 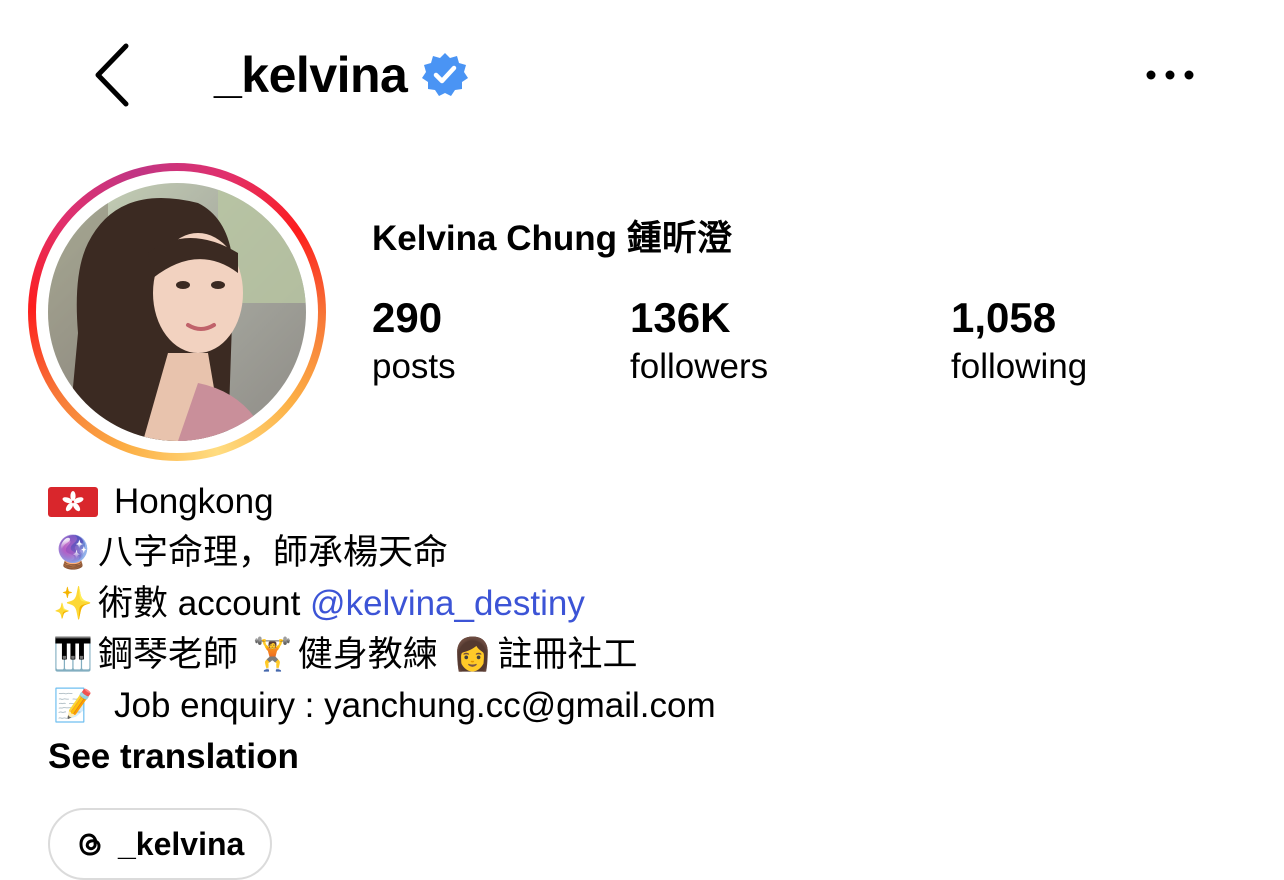 What do you see at coordinates (699, 366) in the screenshot?
I see `followers-label: followers` at bounding box center [699, 366].